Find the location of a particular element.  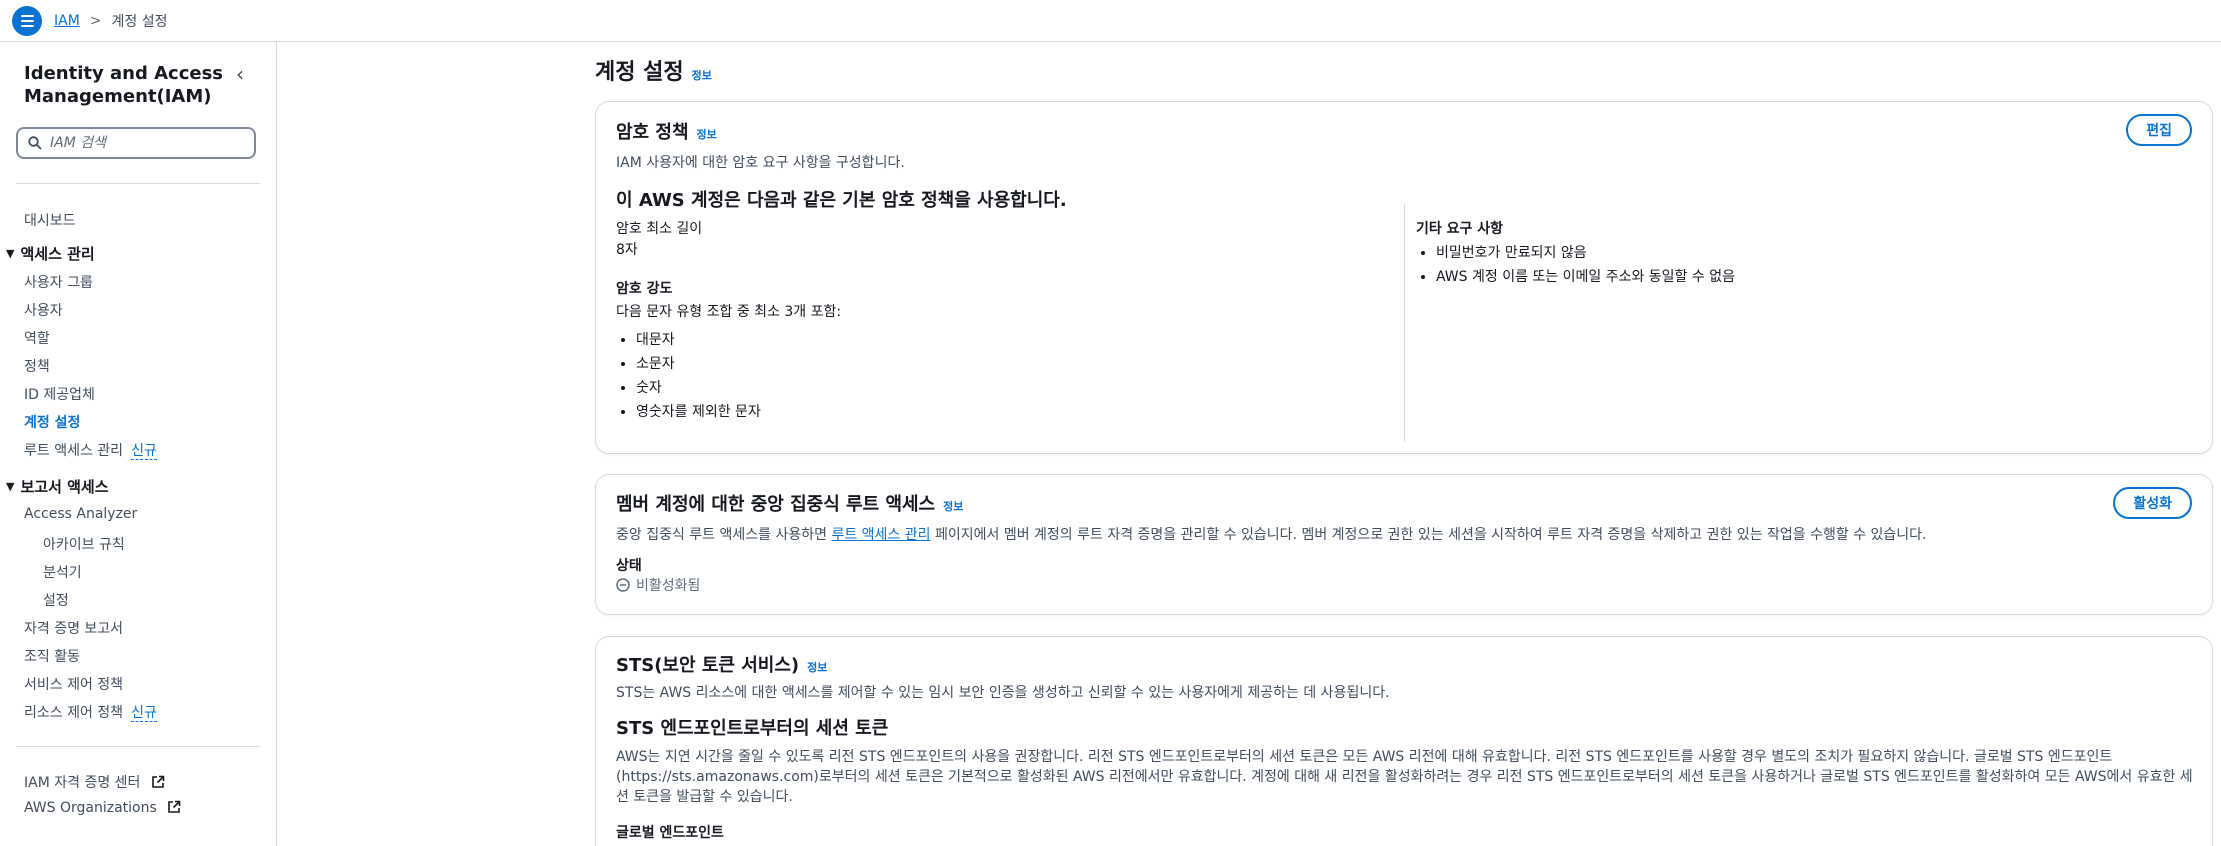

sidebar-item-label: AWS Organizations is located at coordinates (90, 808).